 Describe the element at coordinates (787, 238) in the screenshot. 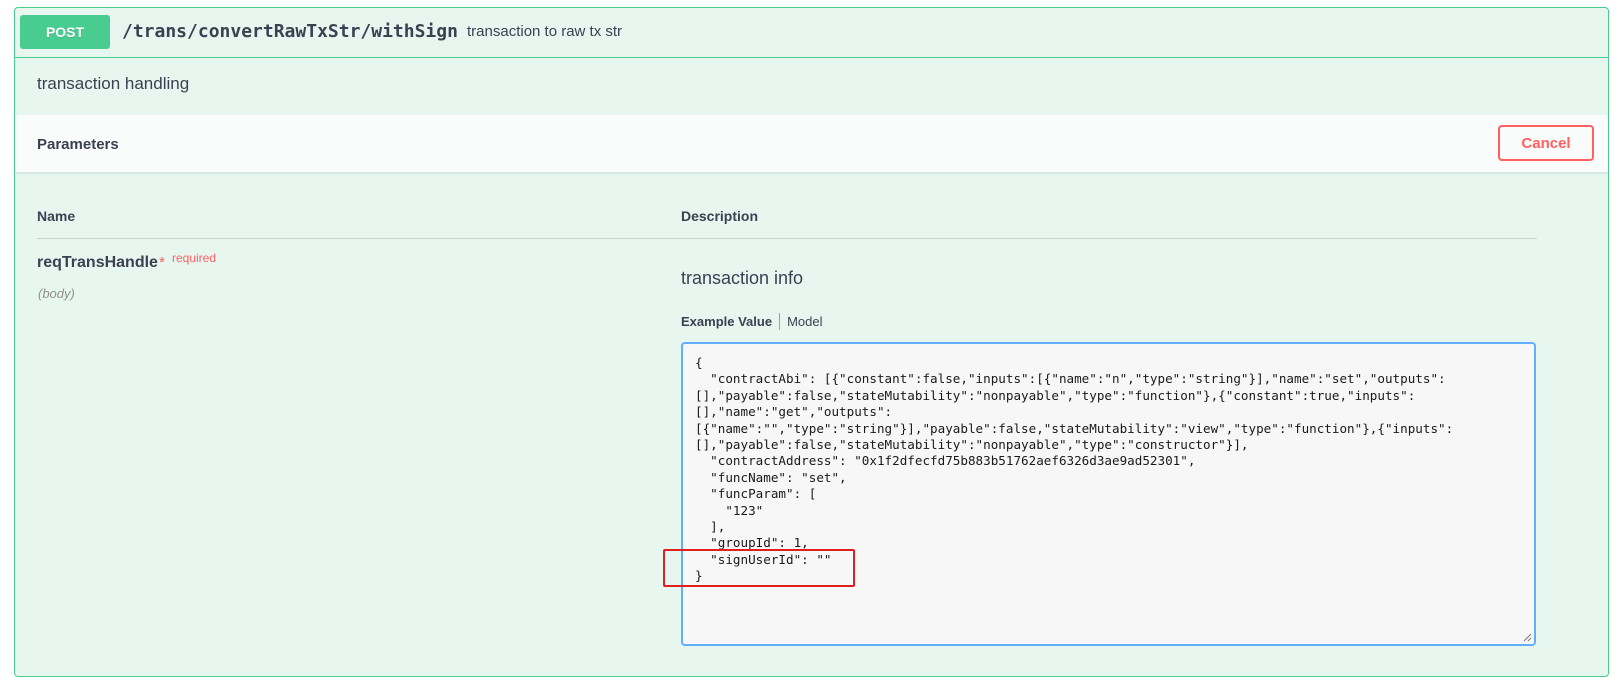

I see `header-divider` at that location.